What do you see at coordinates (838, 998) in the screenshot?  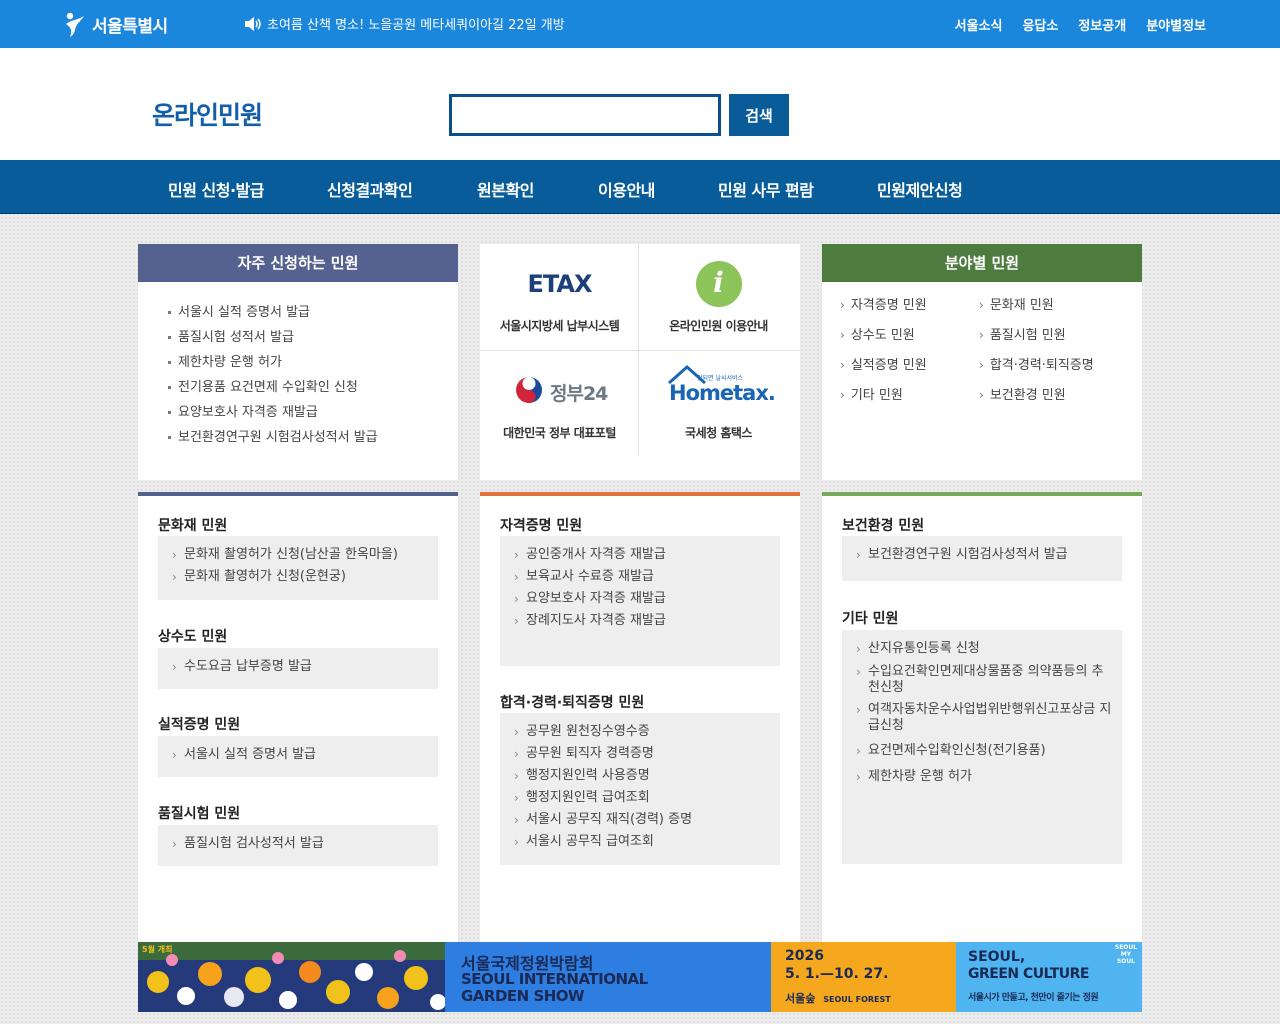 I see `banner-venue: 서울숲 SEOUL FOREST` at bounding box center [838, 998].